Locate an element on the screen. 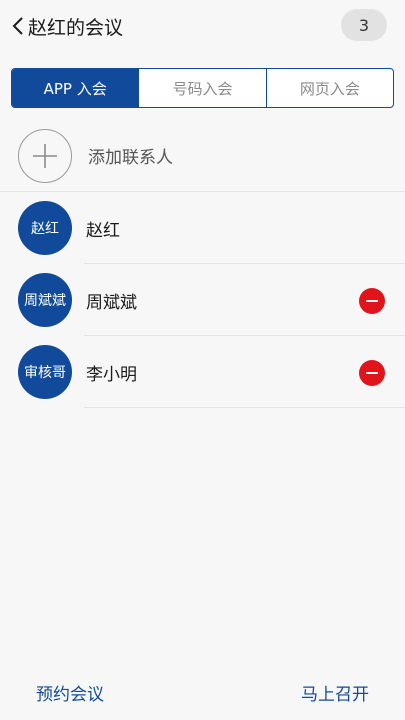  add-contact-label: 添加联系人 is located at coordinates (130, 158).